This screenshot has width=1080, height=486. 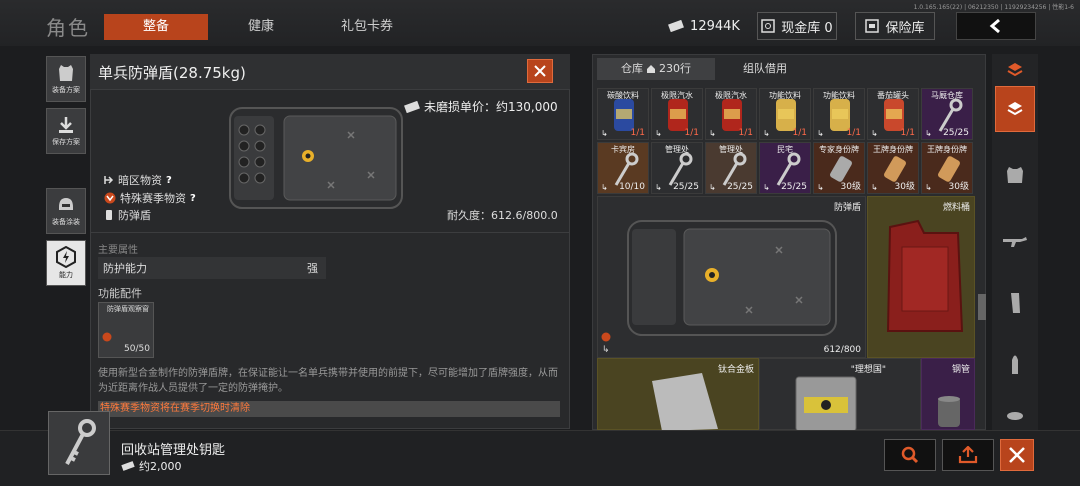 I want to click on storage-scrollbar, so click(x=982, y=307).